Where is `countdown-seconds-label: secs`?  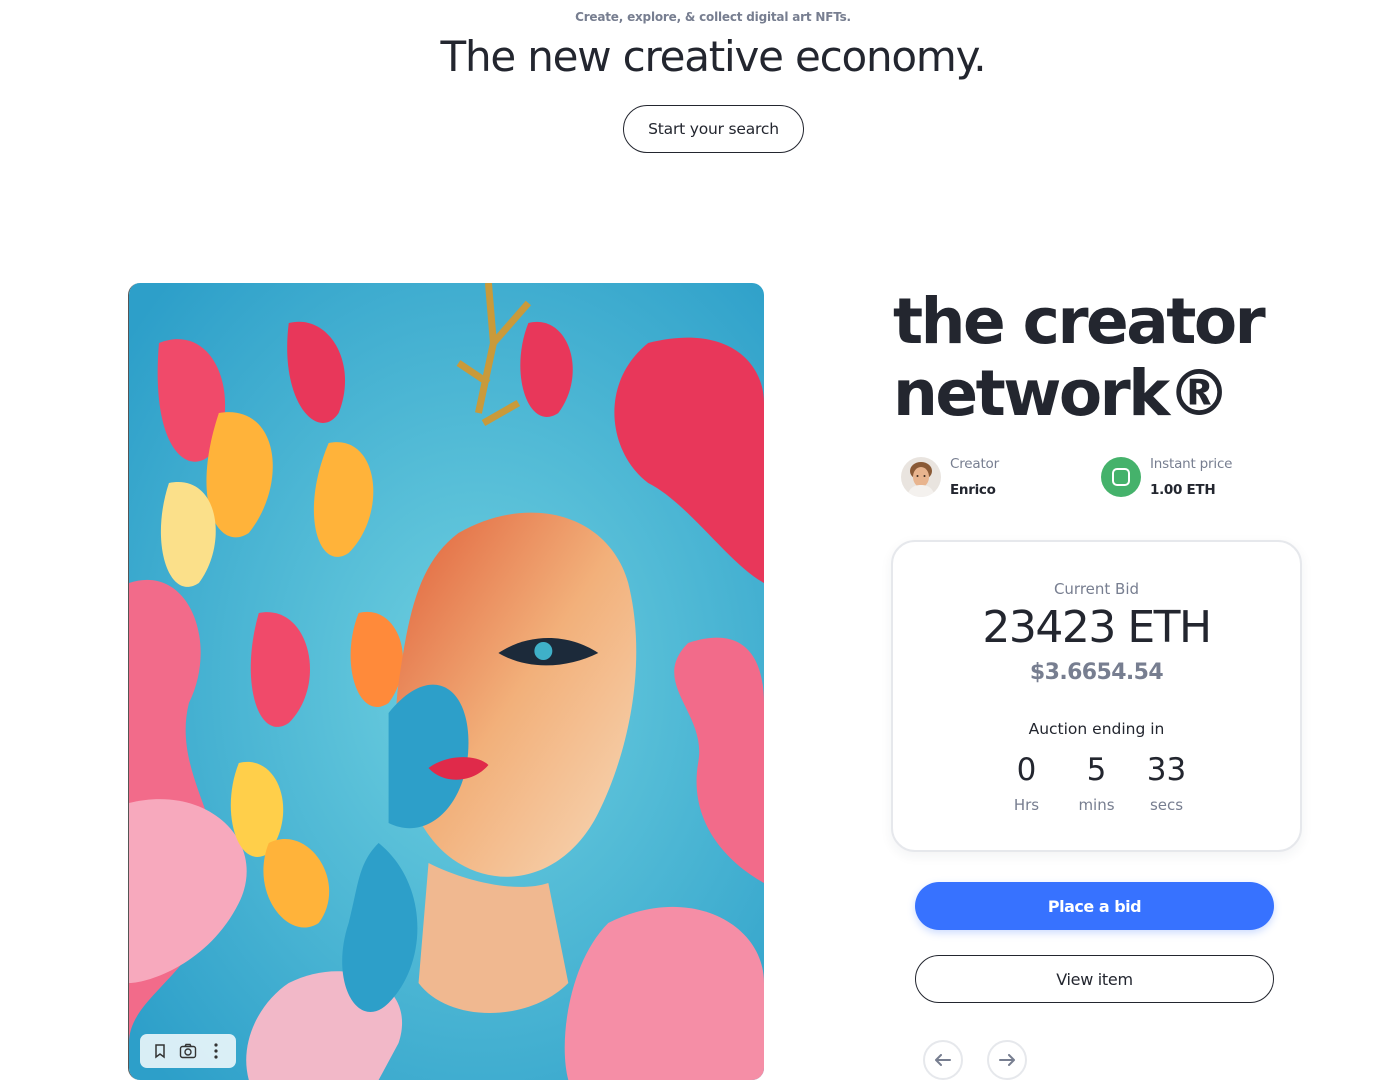
countdown-seconds-label: secs is located at coordinates (1166, 805).